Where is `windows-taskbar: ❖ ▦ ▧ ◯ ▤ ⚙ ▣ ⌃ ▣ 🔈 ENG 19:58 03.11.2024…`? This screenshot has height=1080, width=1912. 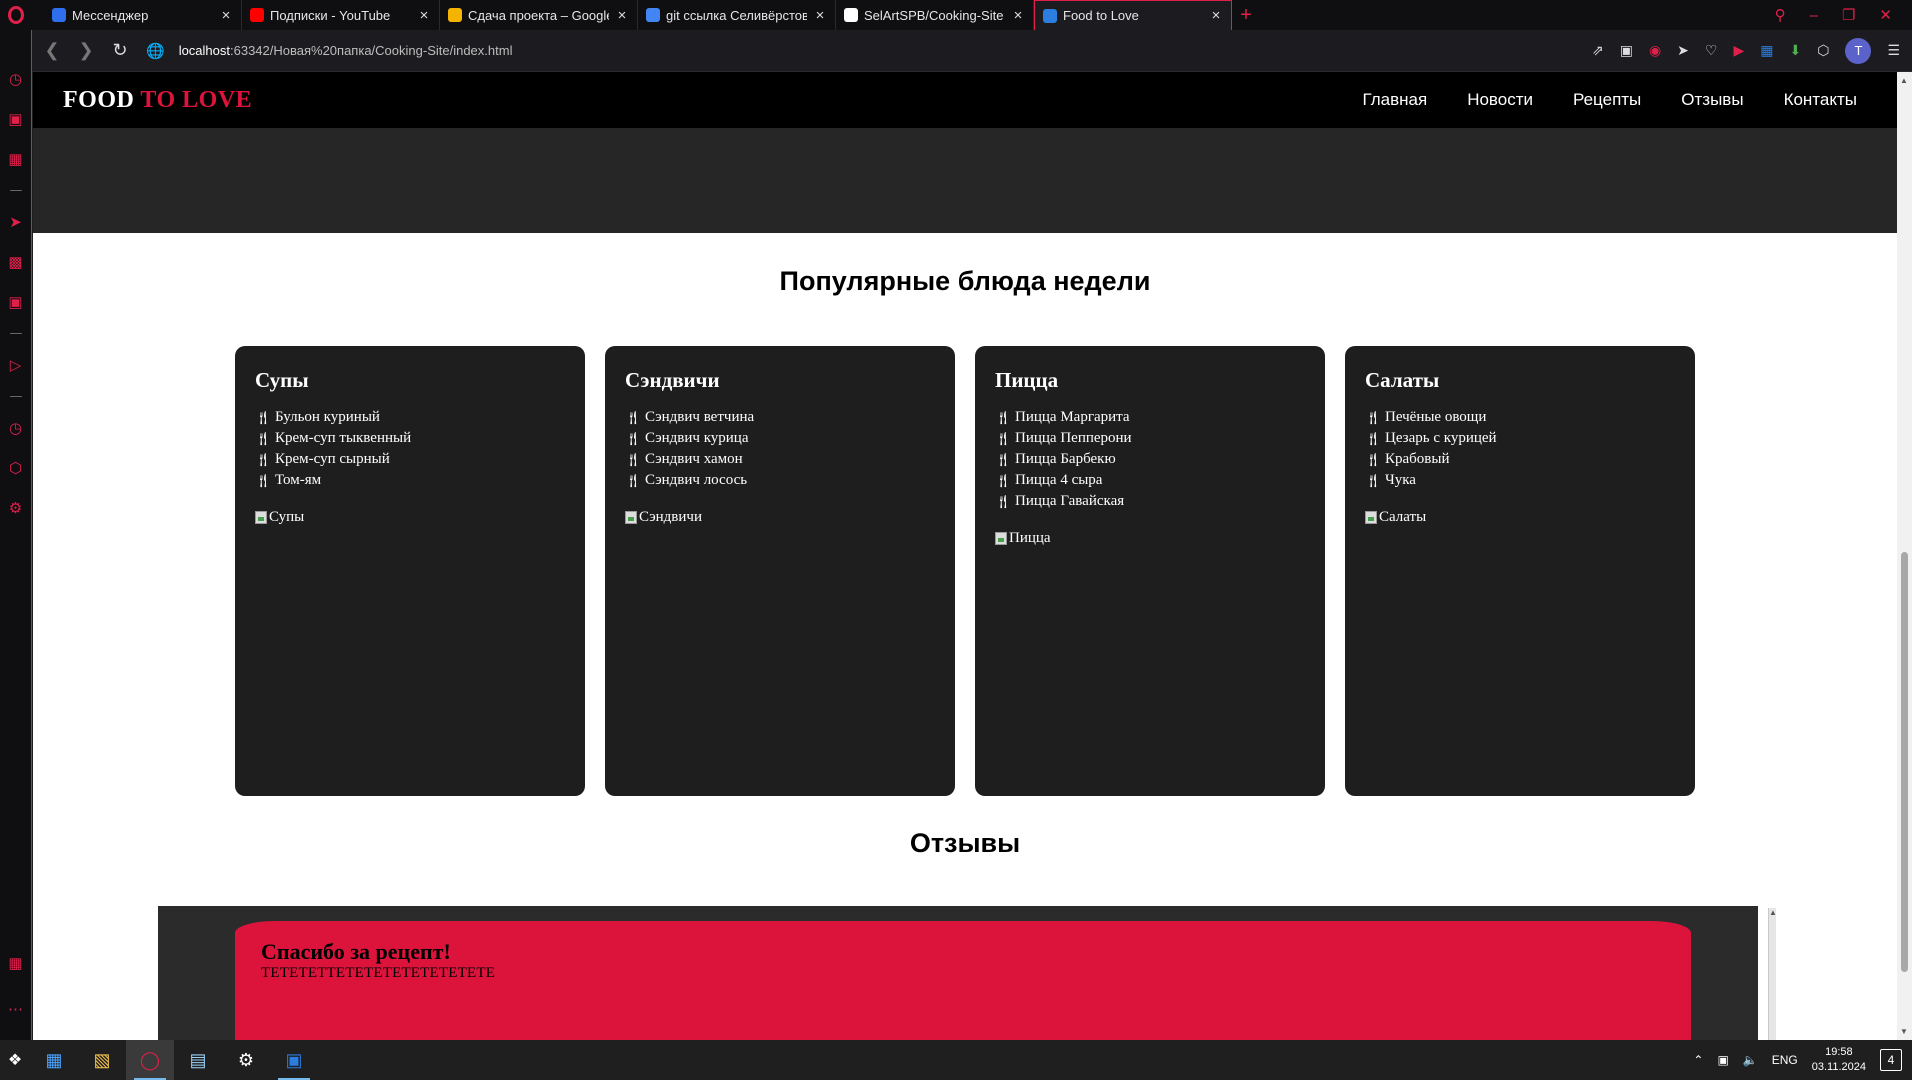 windows-taskbar: ❖ ▦ ▧ ◯ ▤ ⚙ ▣ ⌃ ▣ 🔈 ENG 19:58 03.11.2024… is located at coordinates (956, 1060).